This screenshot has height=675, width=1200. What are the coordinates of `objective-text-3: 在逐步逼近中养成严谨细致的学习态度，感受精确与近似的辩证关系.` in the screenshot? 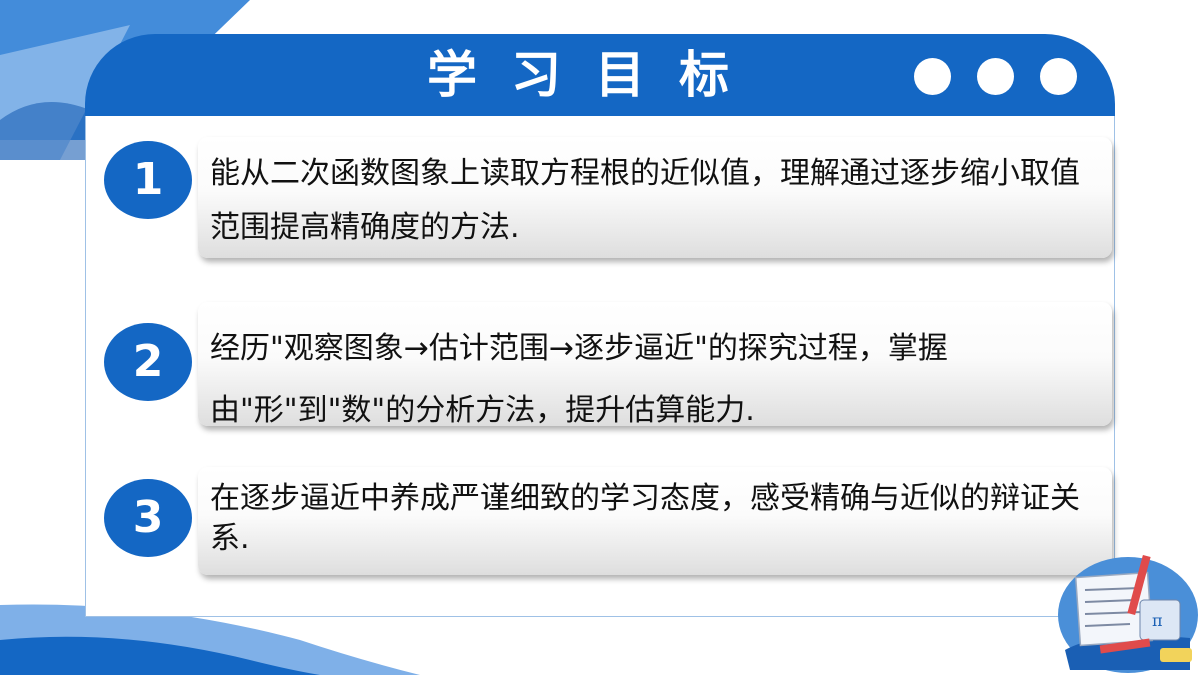 It's located at (645, 518).